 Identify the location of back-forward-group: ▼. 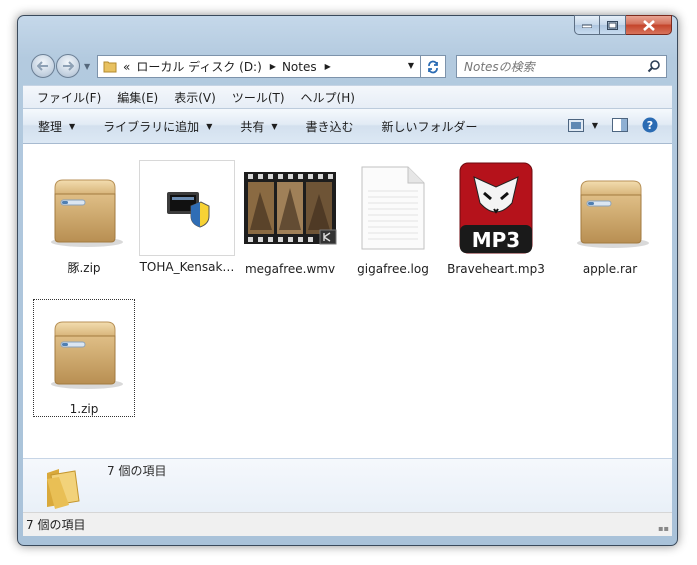
(57, 66).